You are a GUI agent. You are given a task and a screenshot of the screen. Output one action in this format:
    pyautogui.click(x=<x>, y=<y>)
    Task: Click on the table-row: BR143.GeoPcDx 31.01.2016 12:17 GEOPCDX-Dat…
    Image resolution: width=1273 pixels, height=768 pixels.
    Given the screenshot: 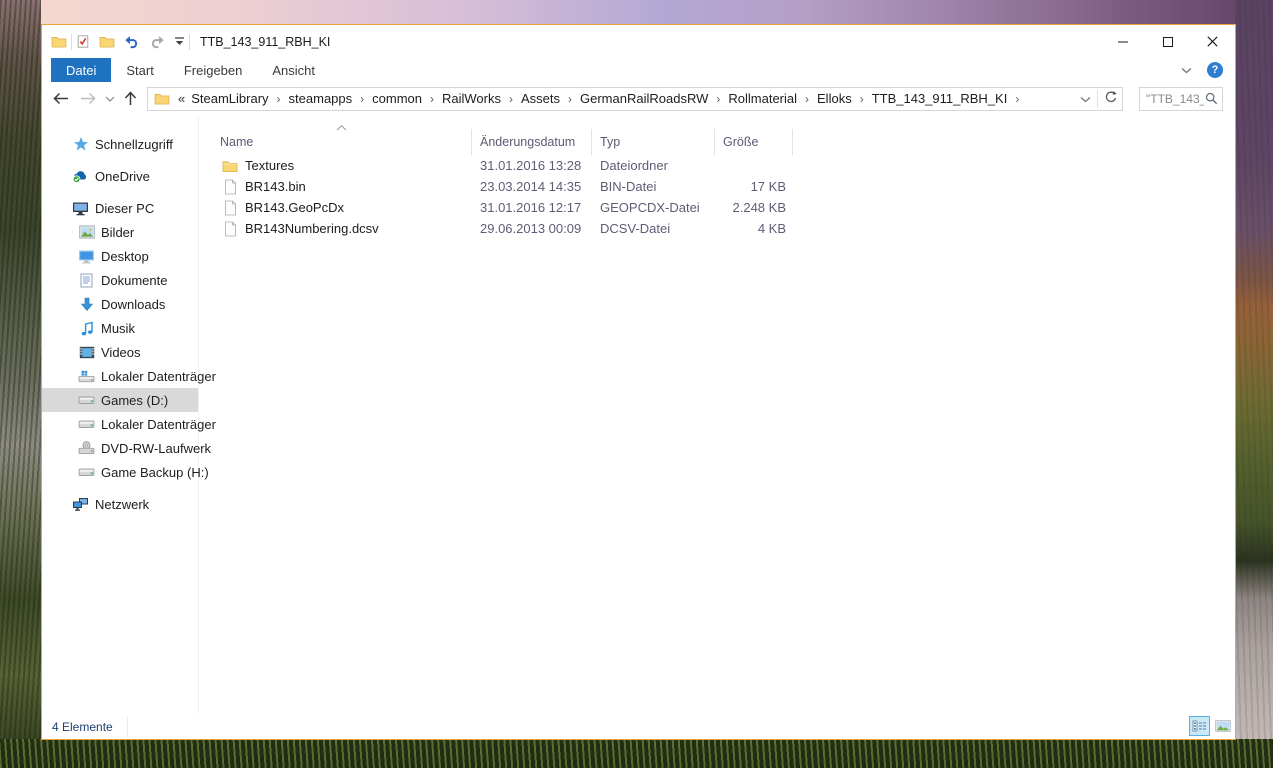 What is the action you would take?
    pyautogui.click(x=727, y=207)
    